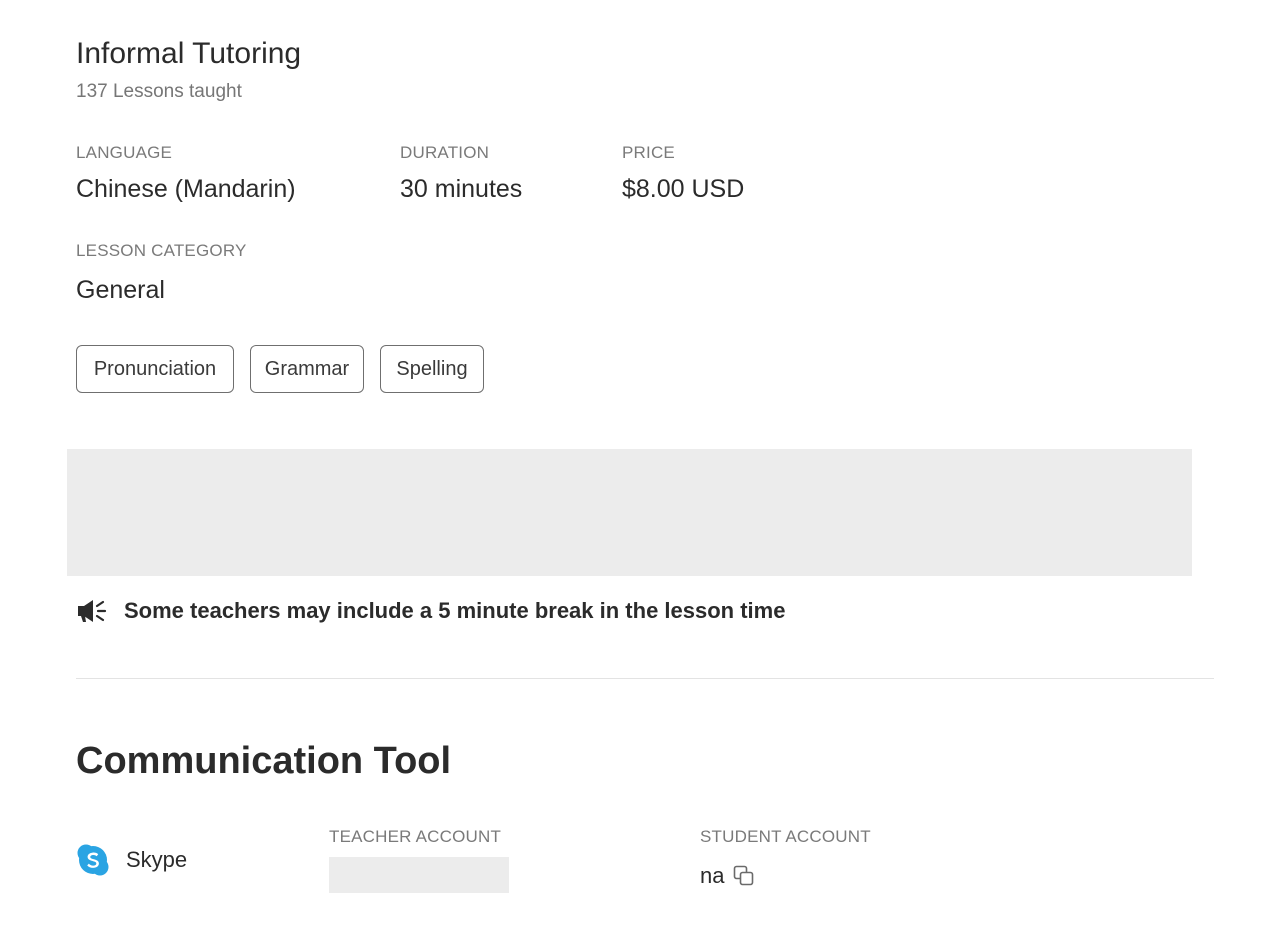 The height and width of the screenshot is (936, 1274). I want to click on lesson-category-field: LESSON CATEGORY General, so click(161, 273).